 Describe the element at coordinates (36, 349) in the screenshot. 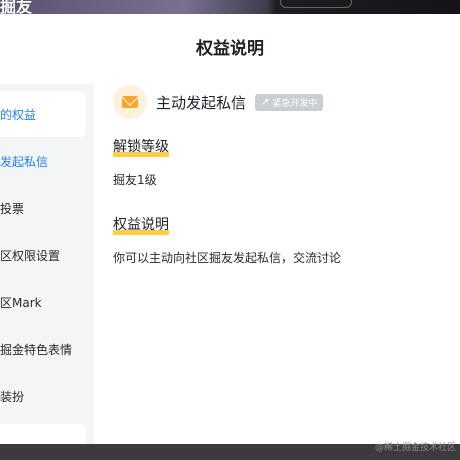

I see `sidebar-item-label: 掘金特色表情` at that location.